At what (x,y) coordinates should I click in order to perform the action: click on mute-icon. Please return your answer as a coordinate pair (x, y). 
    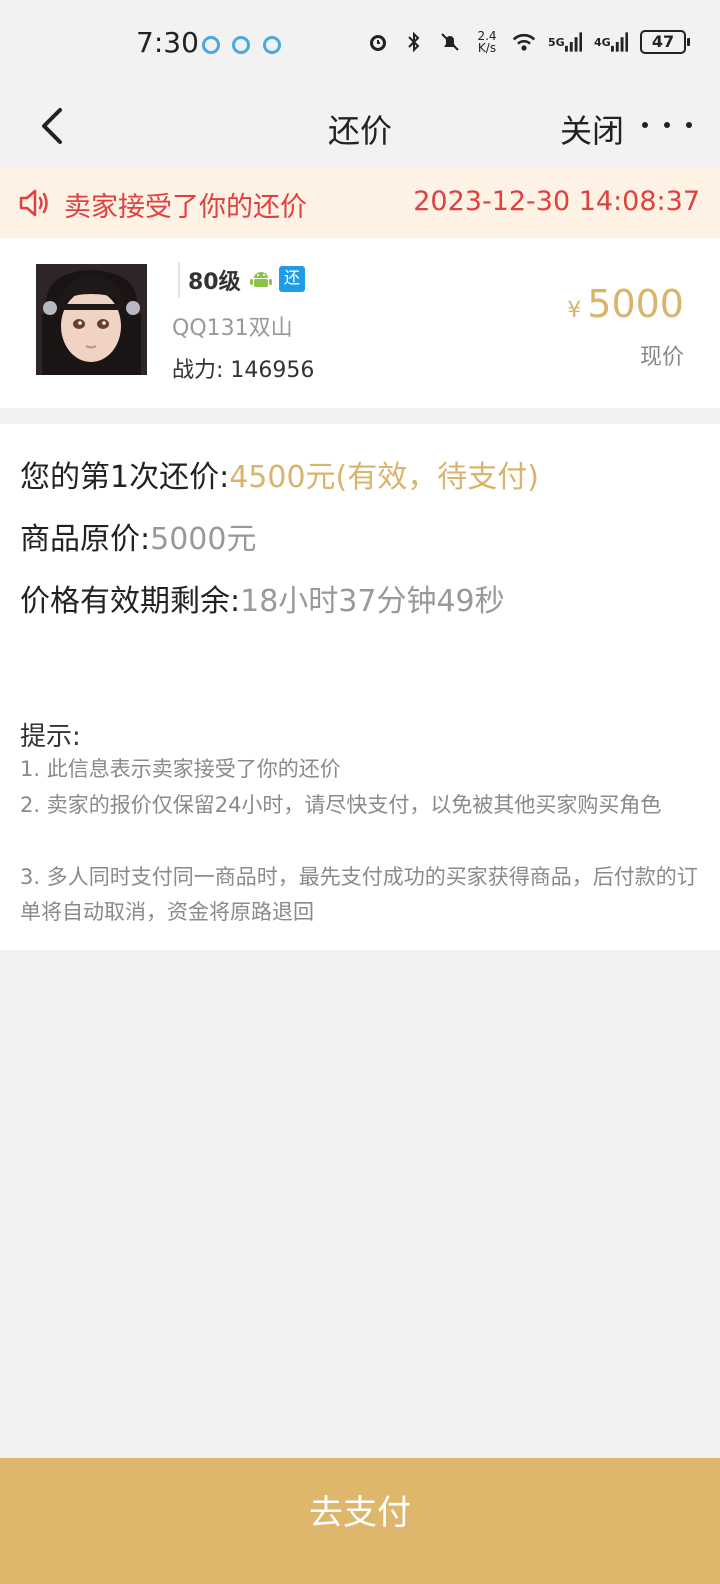
    Looking at the image, I should click on (450, 42).